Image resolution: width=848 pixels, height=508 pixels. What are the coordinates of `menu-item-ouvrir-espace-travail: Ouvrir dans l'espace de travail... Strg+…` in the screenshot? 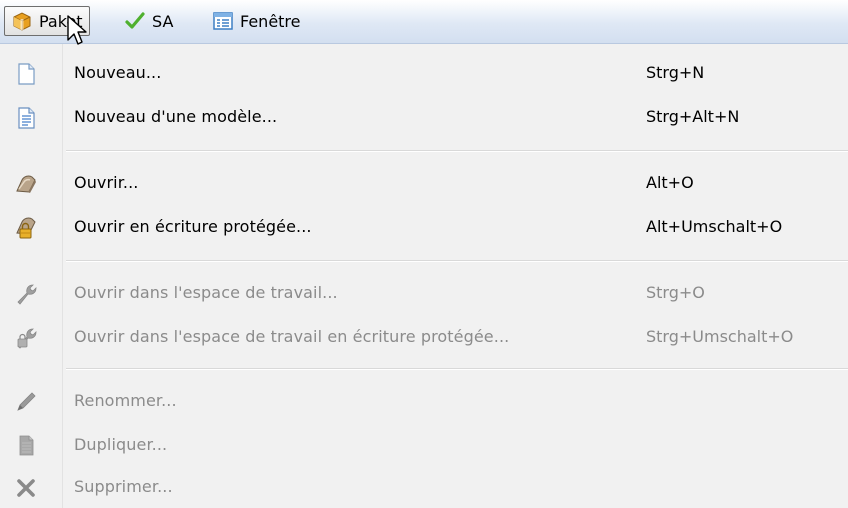 It's located at (424, 294).